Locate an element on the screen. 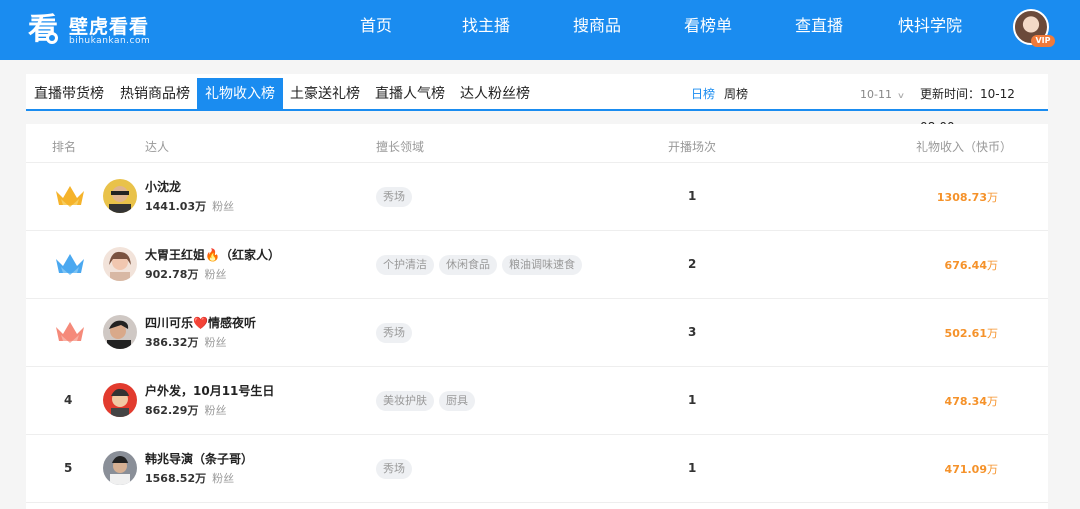  session-count: 3 is located at coordinates (692, 332).